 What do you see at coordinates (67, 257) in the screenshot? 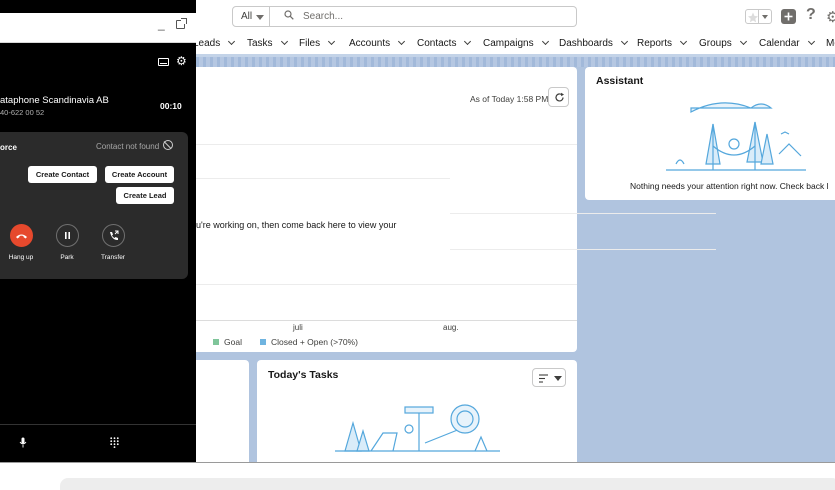
I see `park-label: Park` at bounding box center [67, 257].